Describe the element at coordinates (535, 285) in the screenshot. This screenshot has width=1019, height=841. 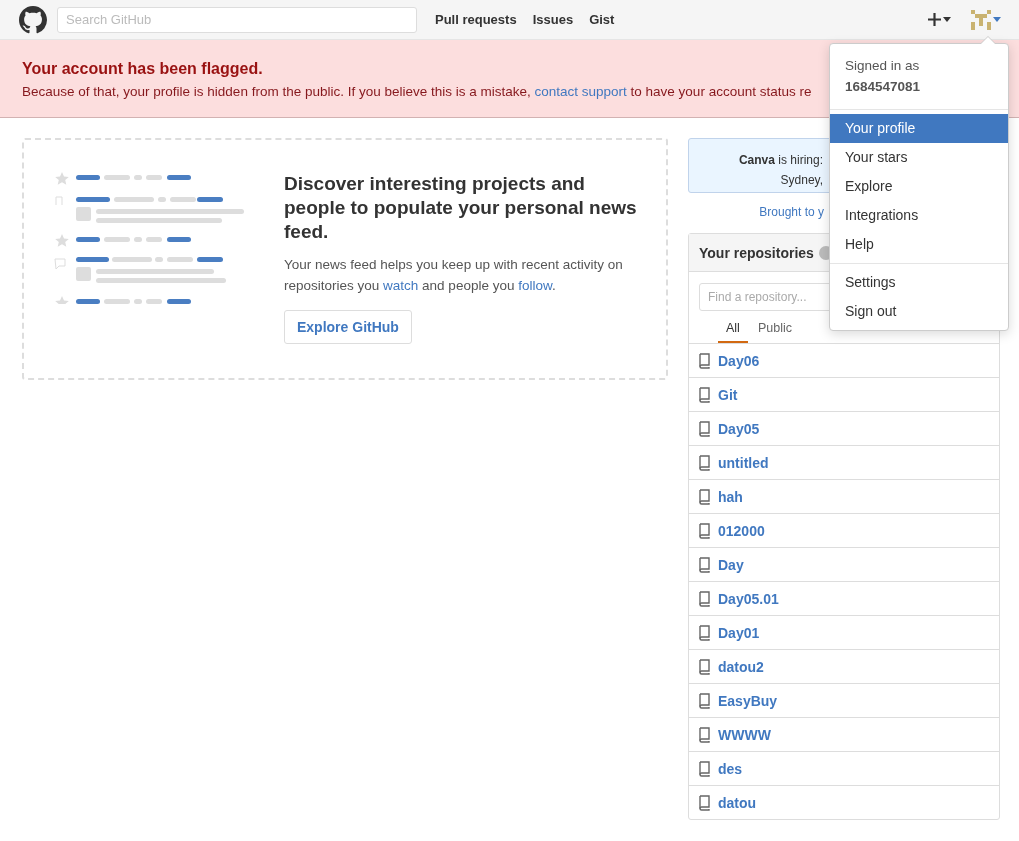
I see `follow-link: follow` at that location.